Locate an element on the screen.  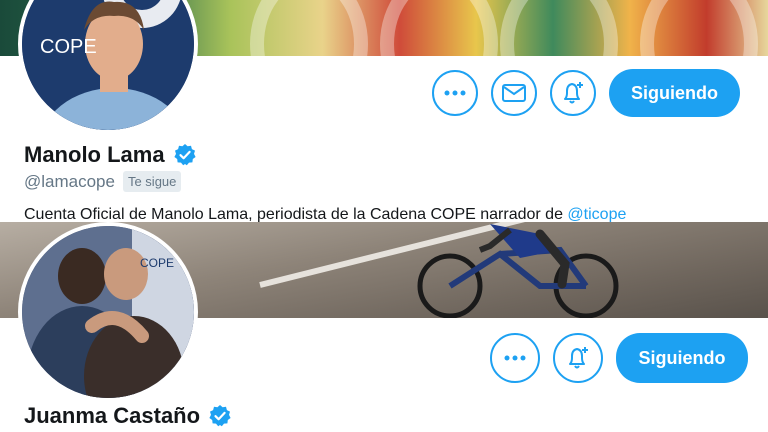
handle-row: @lamacope Te sigue is located at coordinates (103, 181).